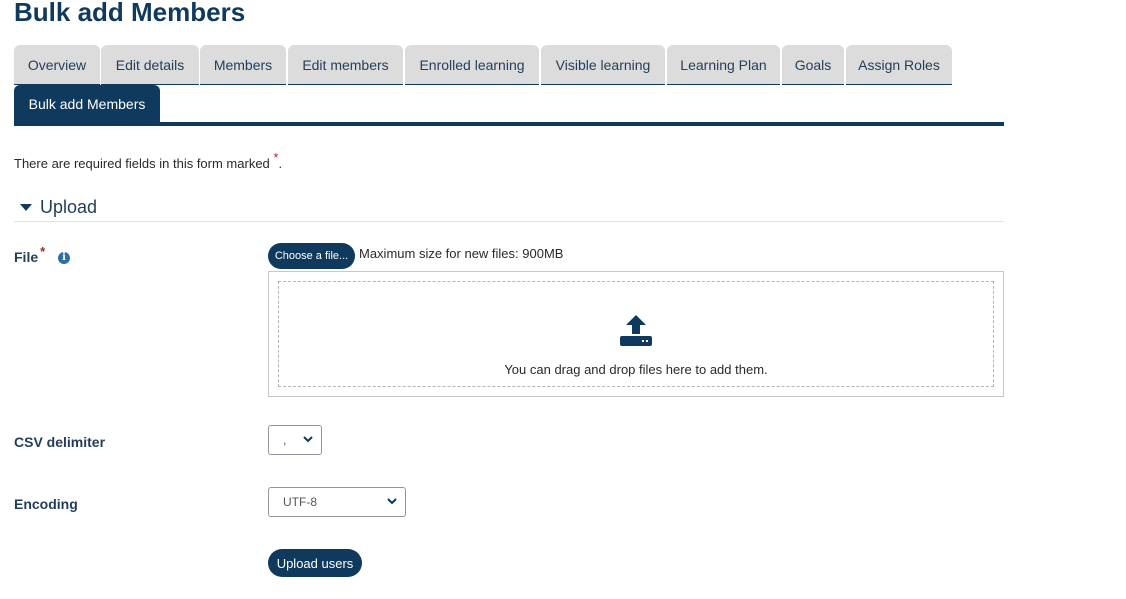  I want to click on encoding-select: UTF-8, so click(337, 502).